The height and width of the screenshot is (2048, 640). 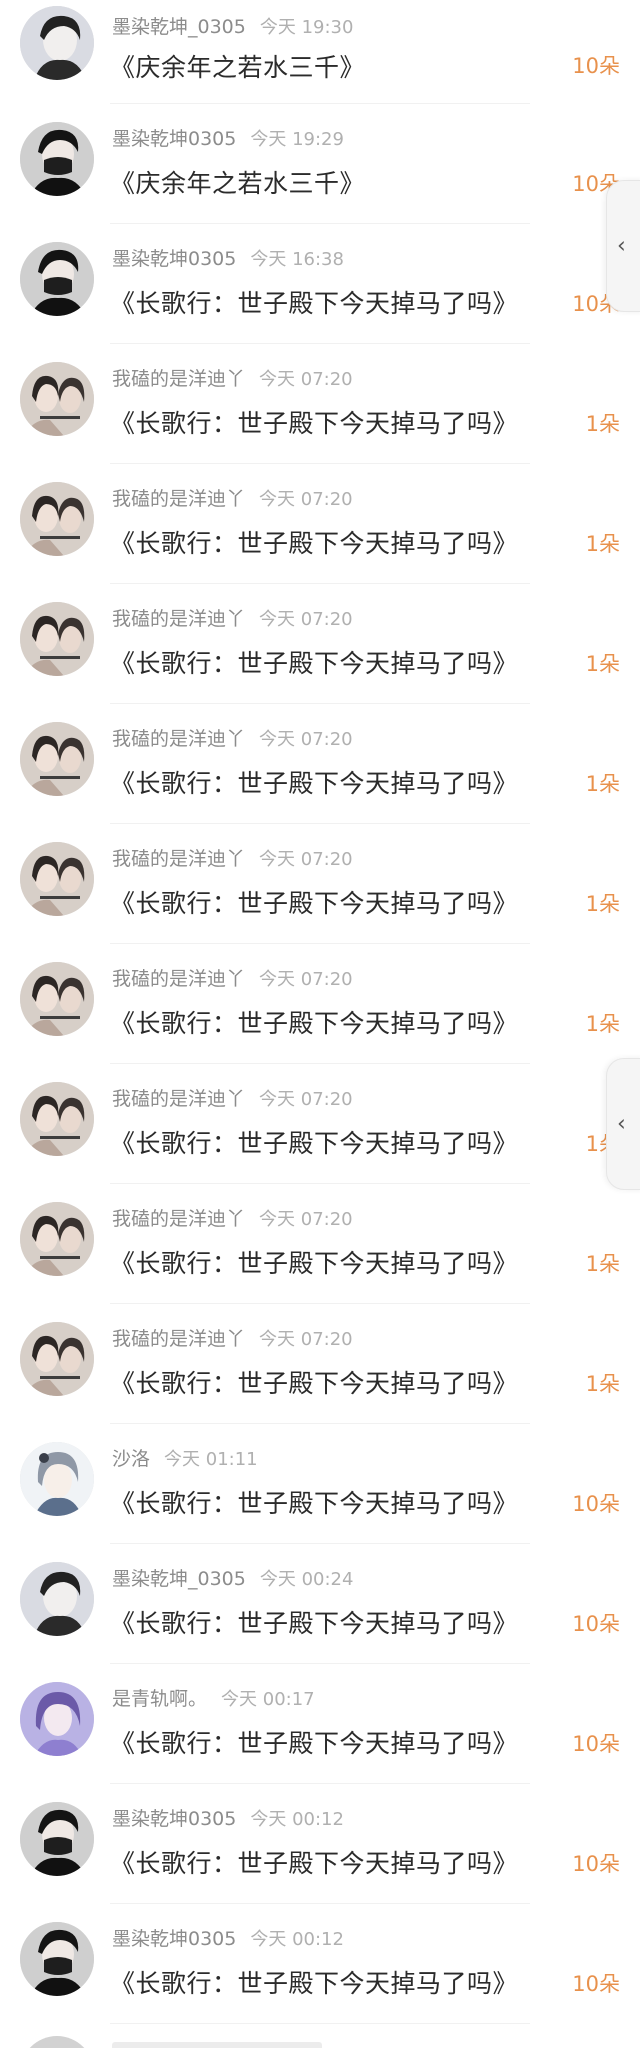 I want to click on gift-record-item: 墨染乾坤_0305 今天 19:30 《庆余年之若水三千》 10朵, so click(x=320, y=52).